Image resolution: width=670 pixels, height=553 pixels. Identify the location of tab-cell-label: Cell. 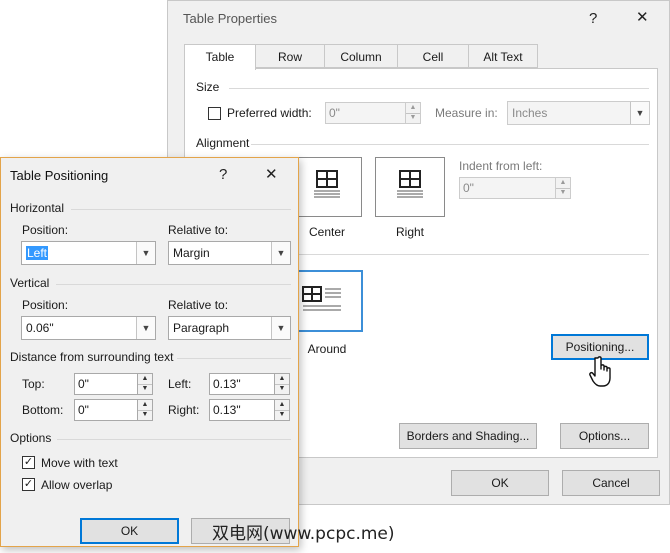
(433, 57).